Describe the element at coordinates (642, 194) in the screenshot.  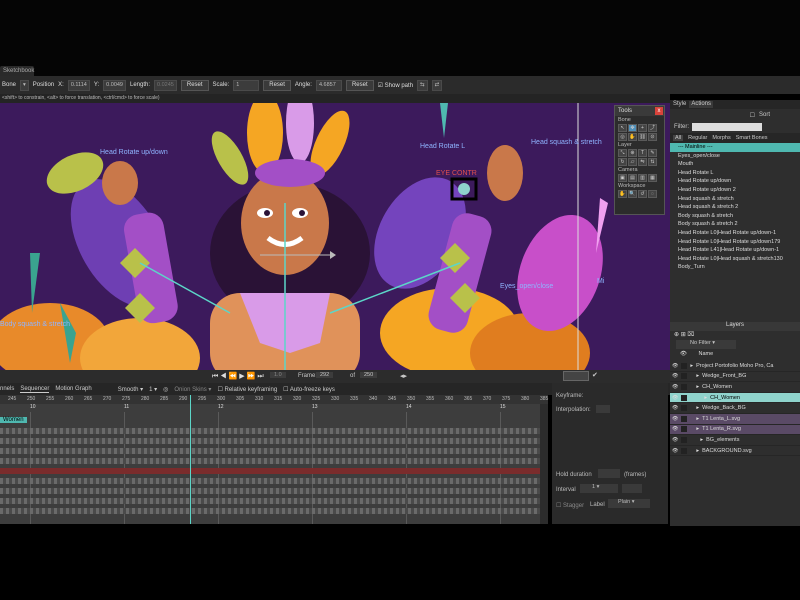
I see `rotate-workspace-icon: ↺` at that location.